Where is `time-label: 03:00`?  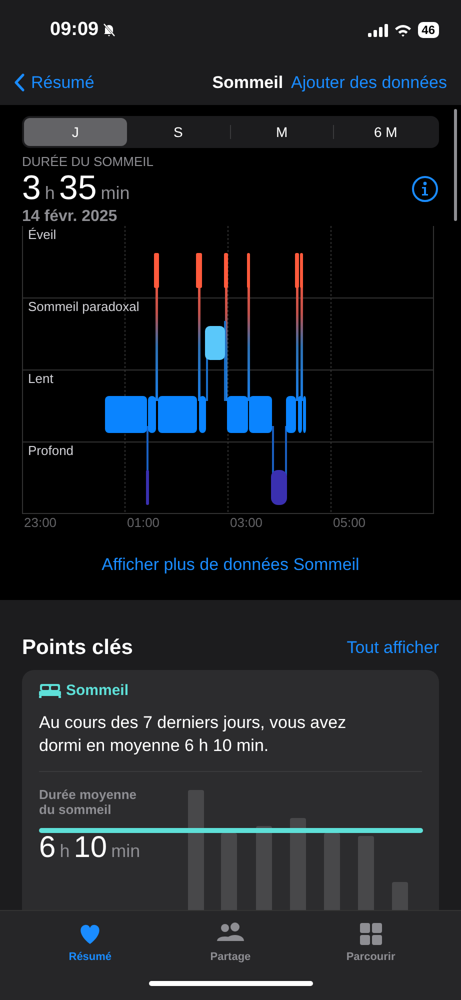 time-label: 03:00 is located at coordinates (246, 522).